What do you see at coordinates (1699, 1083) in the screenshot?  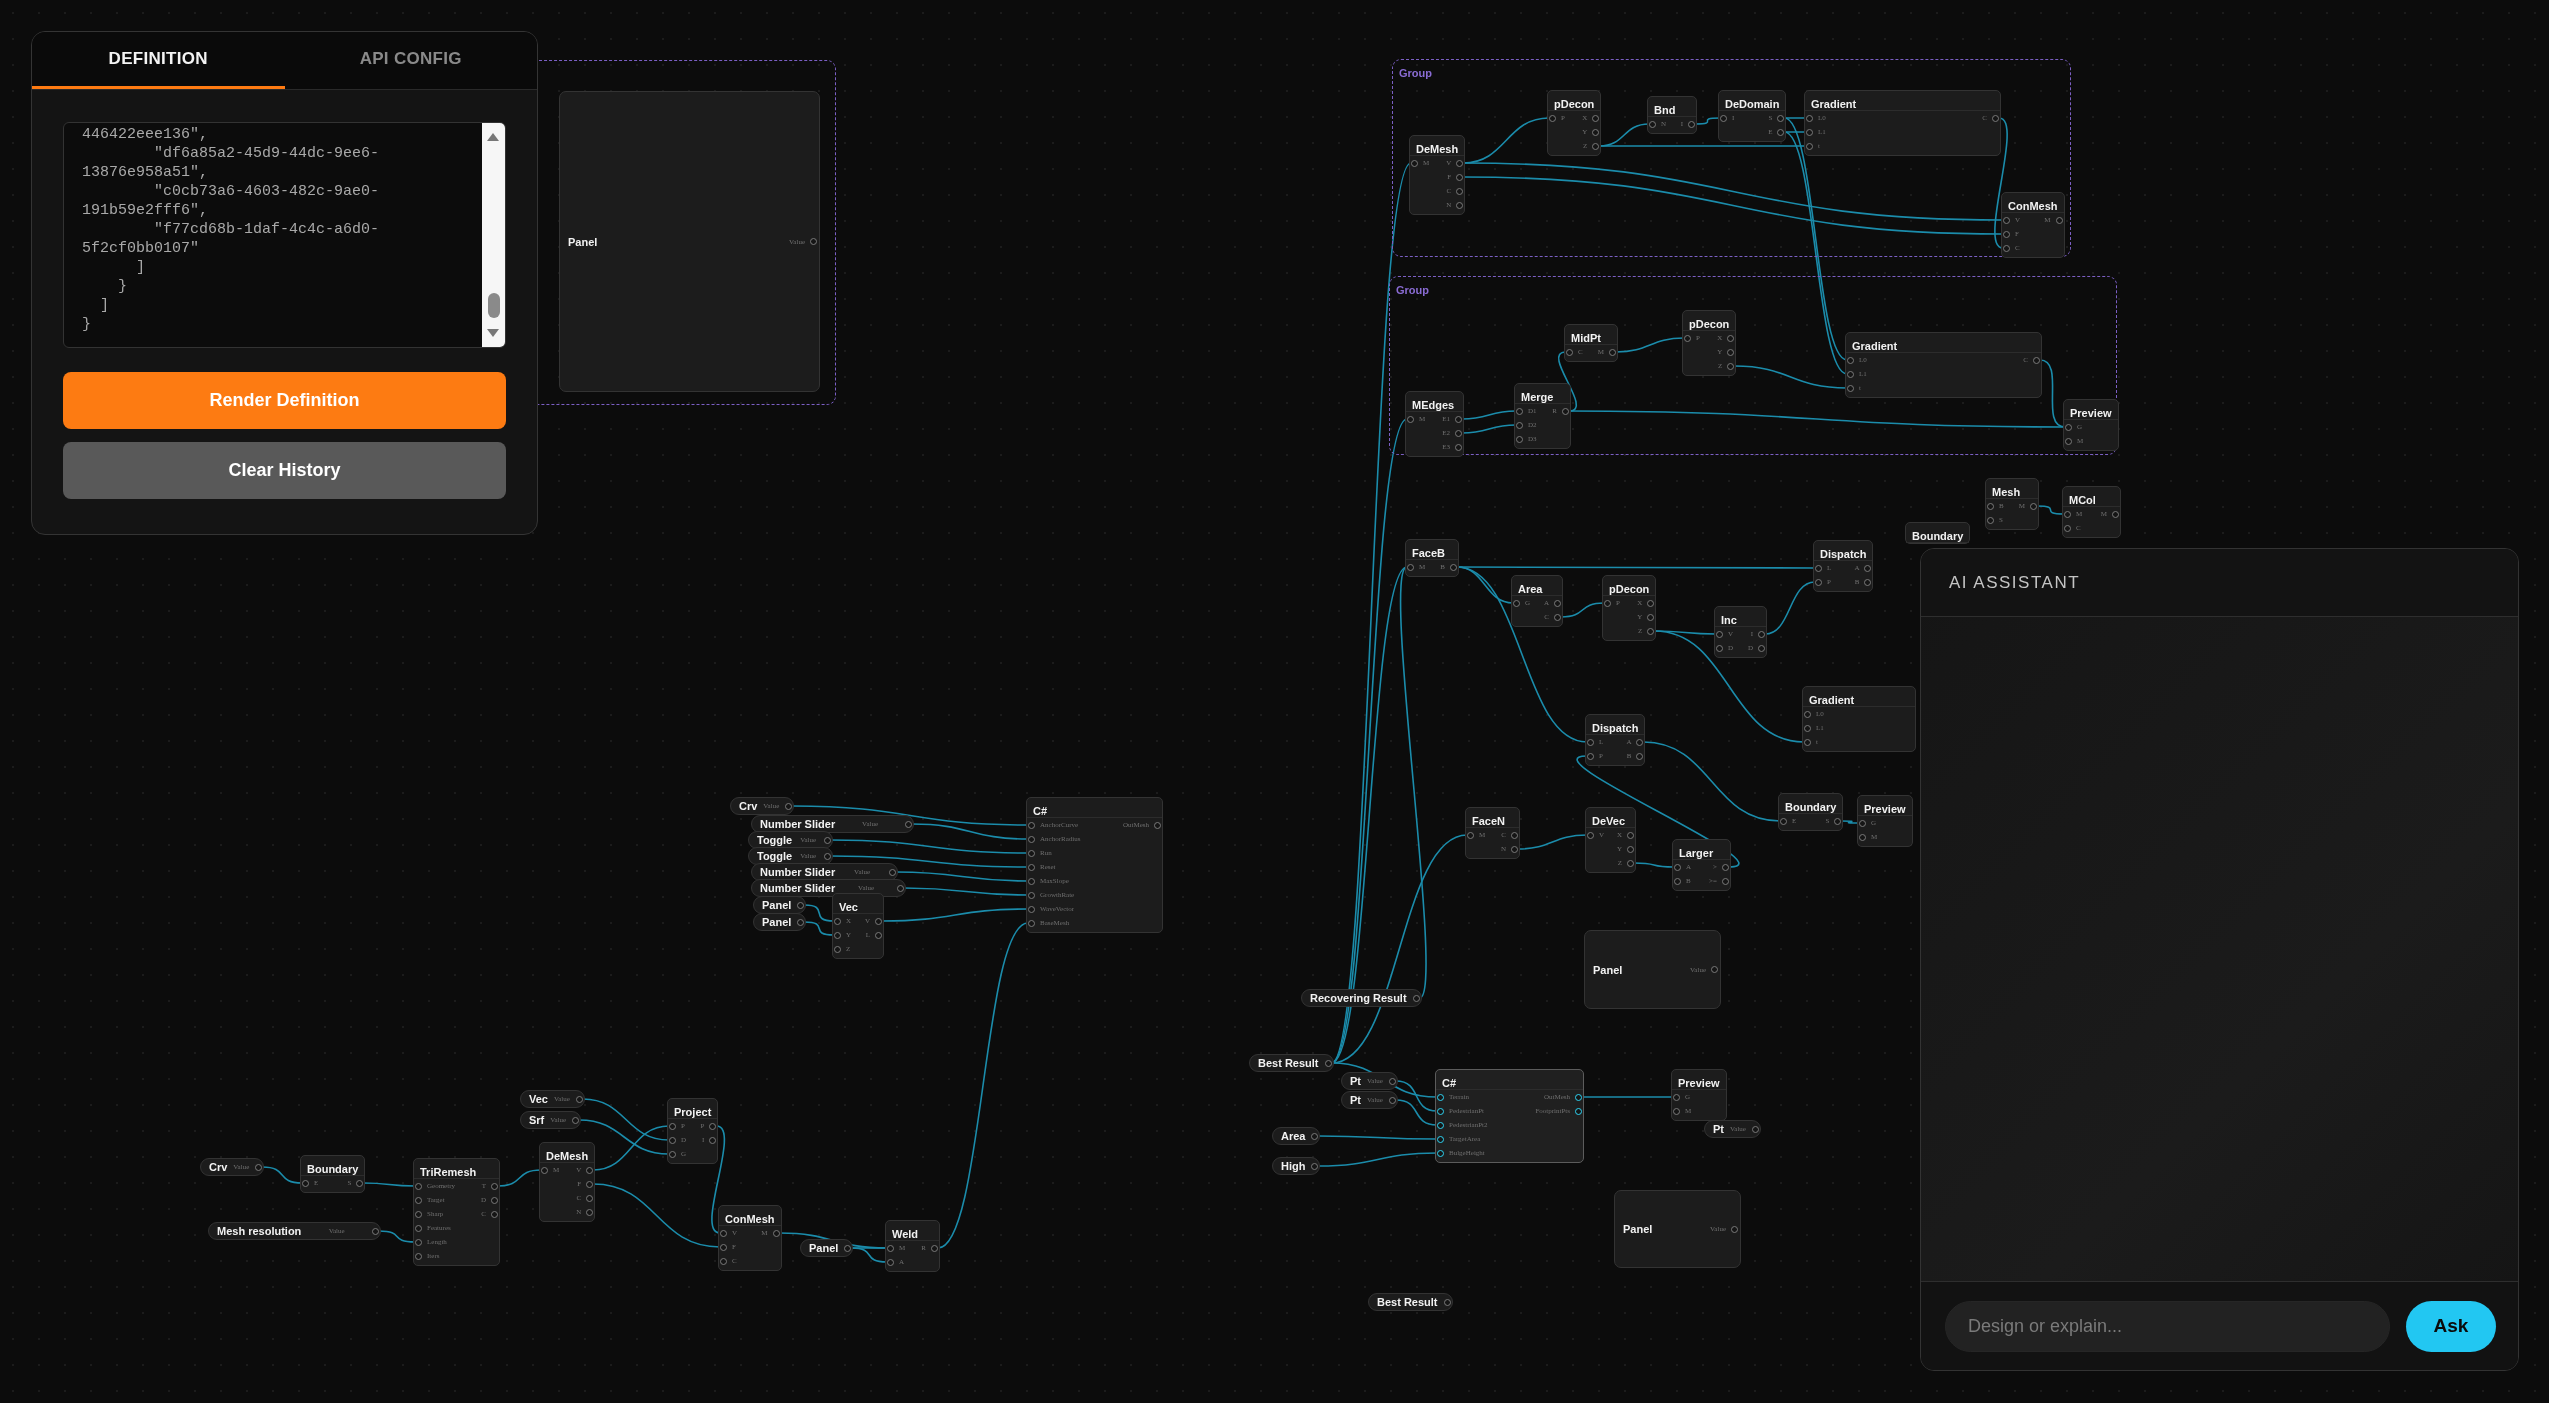 I see `node-title: Preview` at bounding box center [1699, 1083].